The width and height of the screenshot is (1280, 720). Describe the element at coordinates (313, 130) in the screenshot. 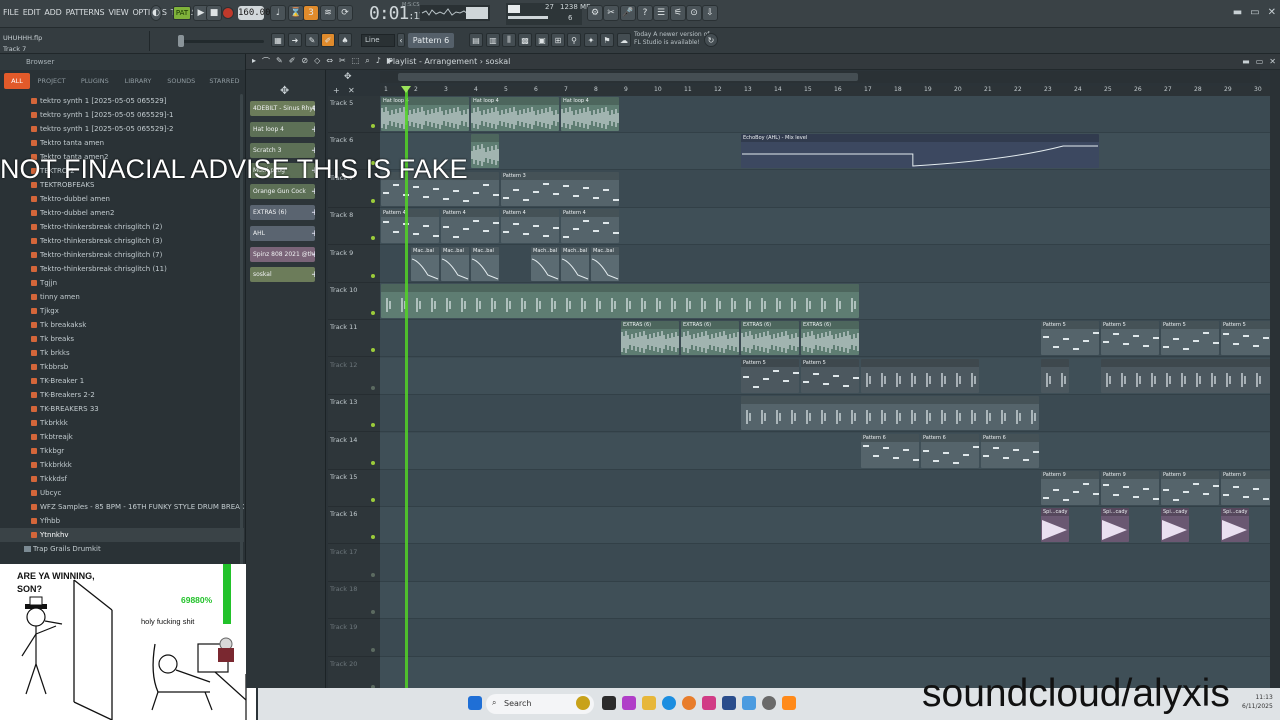

I see `channel-add-icon: +` at that location.